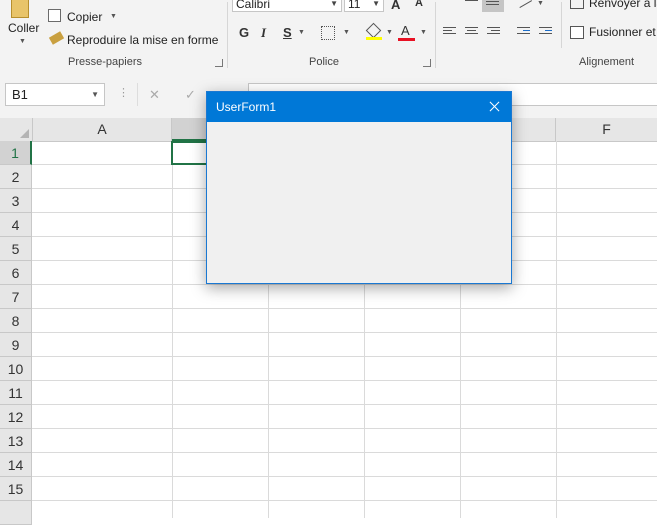  I want to click on row-header-9: 9, so click(16, 345).